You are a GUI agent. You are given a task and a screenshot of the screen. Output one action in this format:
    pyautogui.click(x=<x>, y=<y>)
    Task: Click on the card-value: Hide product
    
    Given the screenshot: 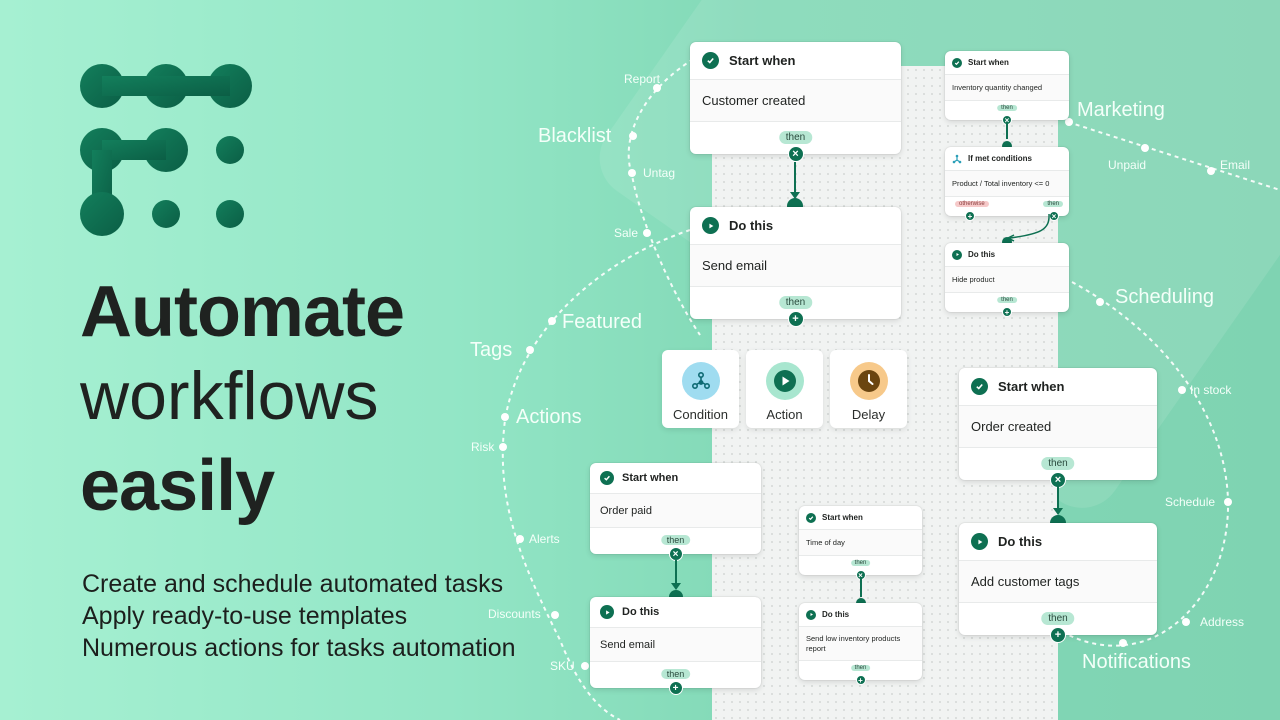 What is the action you would take?
    pyautogui.click(x=1007, y=280)
    